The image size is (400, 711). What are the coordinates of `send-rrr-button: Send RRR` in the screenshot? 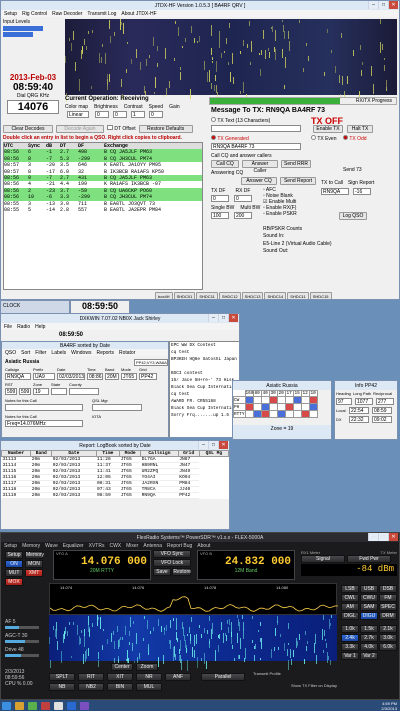 It's located at (296, 164).